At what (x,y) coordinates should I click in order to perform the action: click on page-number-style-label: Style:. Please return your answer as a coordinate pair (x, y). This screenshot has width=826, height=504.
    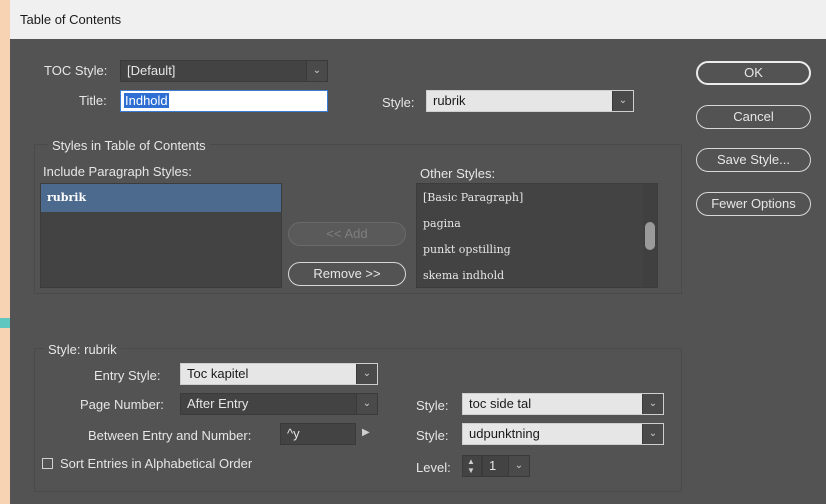
    Looking at the image, I should click on (432, 405).